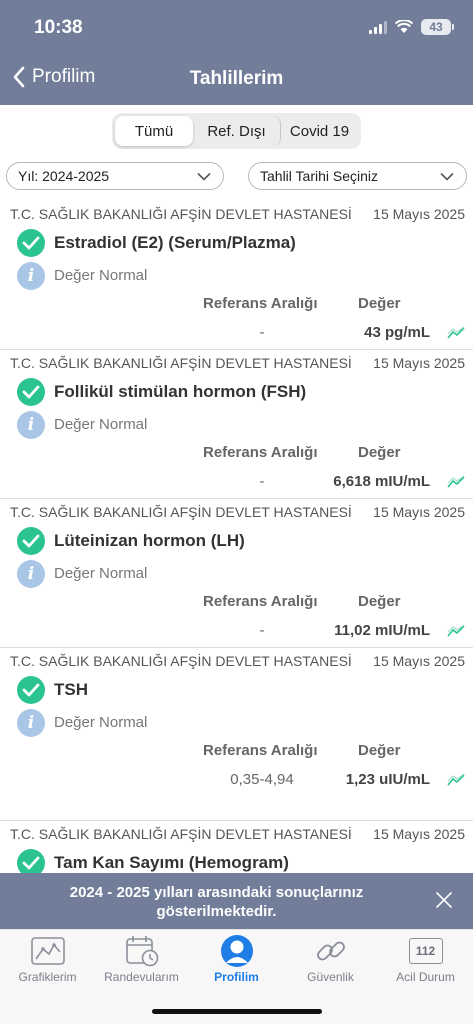 This screenshot has height=1024, width=473. I want to click on close-icon, so click(444, 900).